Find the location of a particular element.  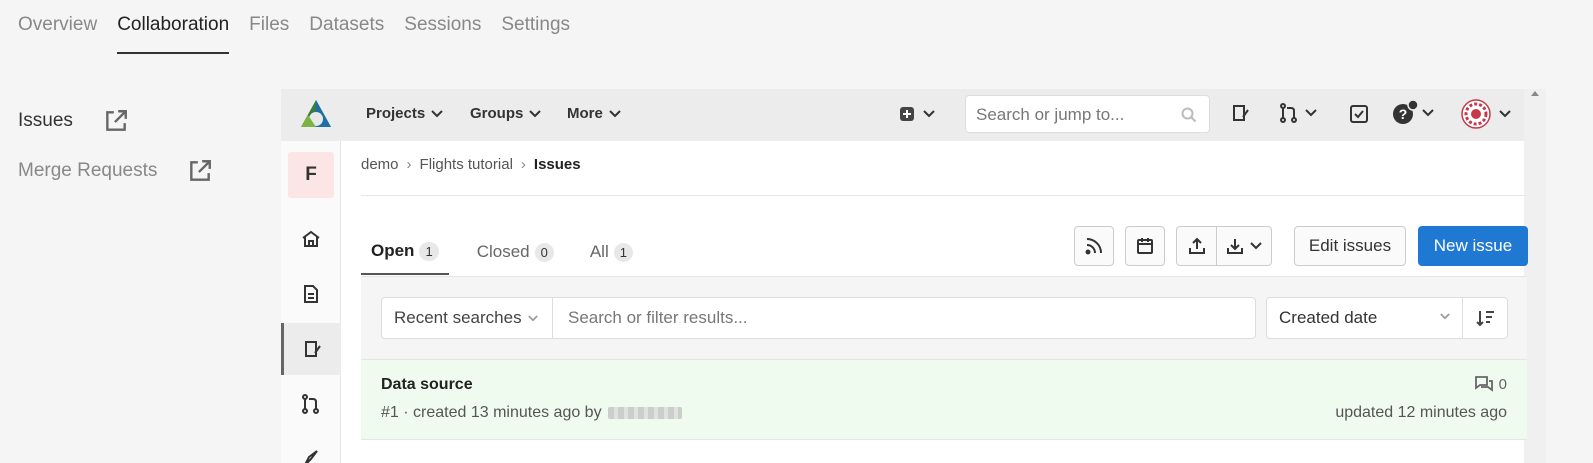

sidebar-item-project-home is located at coordinates (311, 239).